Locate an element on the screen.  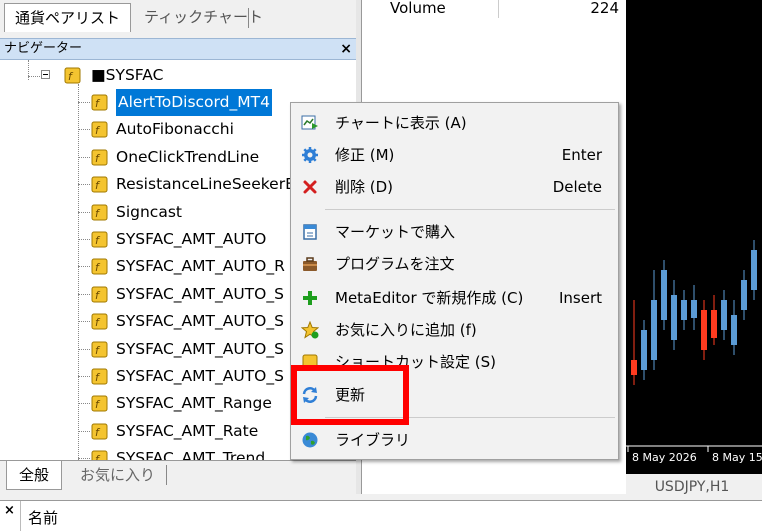
tree-item-label: ResistanceLineSeekerE is located at coordinates (205, 184).